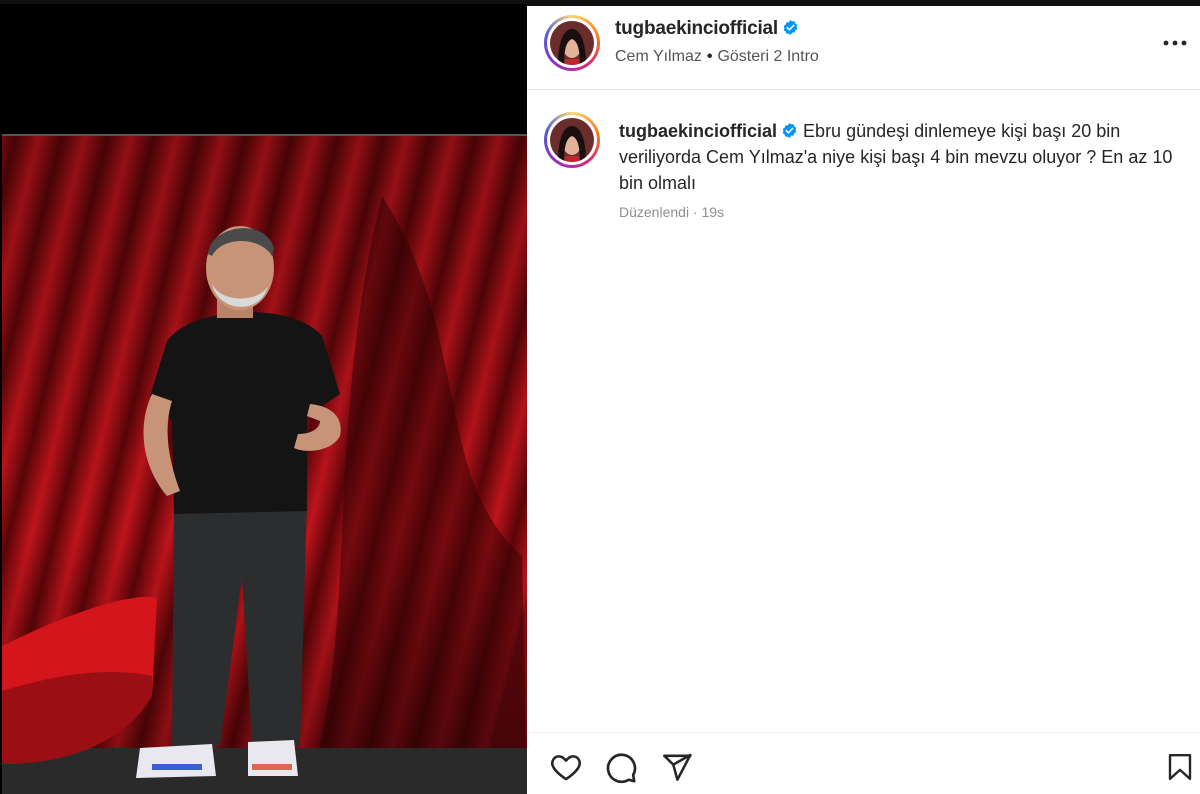 The height and width of the screenshot is (794, 1200). What do you see at coordinates (566, 767) in the screenshot?
I see `heart-icon` at bounding box center [566, 767].